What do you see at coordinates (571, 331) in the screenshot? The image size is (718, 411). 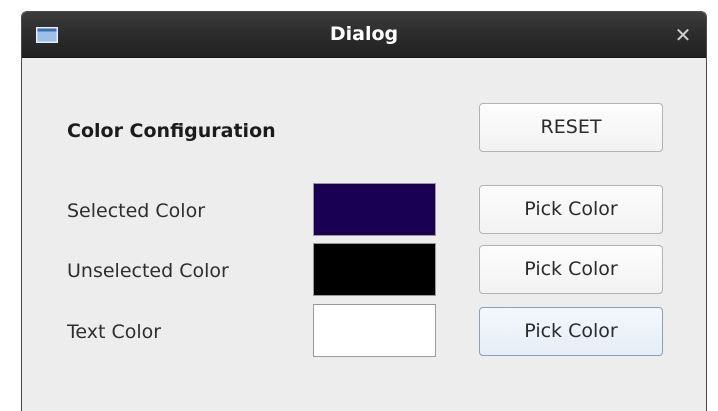 I see `pick-text-color-button: Pick Color` at bounding box center [571, 331].